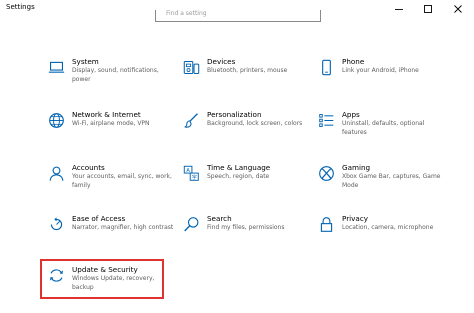  I want to click on phone-icon, so click(326, 67).